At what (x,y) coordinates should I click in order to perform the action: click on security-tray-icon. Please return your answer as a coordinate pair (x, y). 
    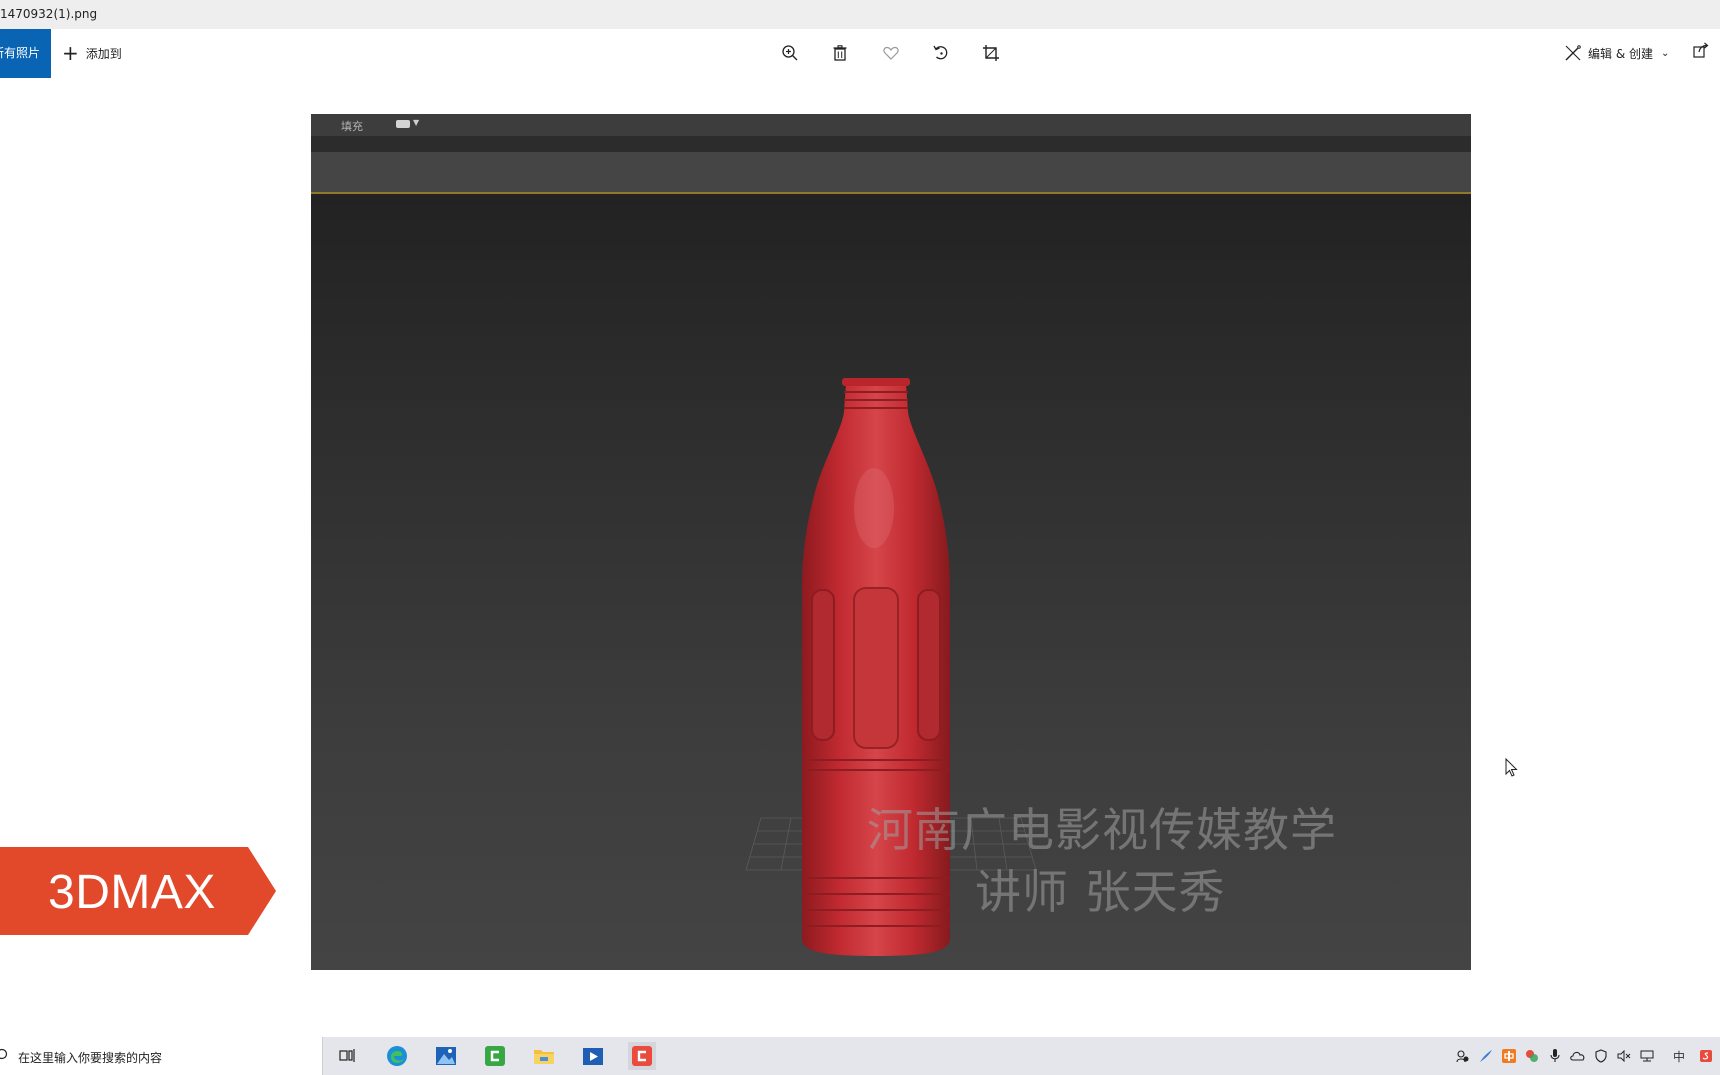
    Looking at the image, I should click on (1601, 1056).